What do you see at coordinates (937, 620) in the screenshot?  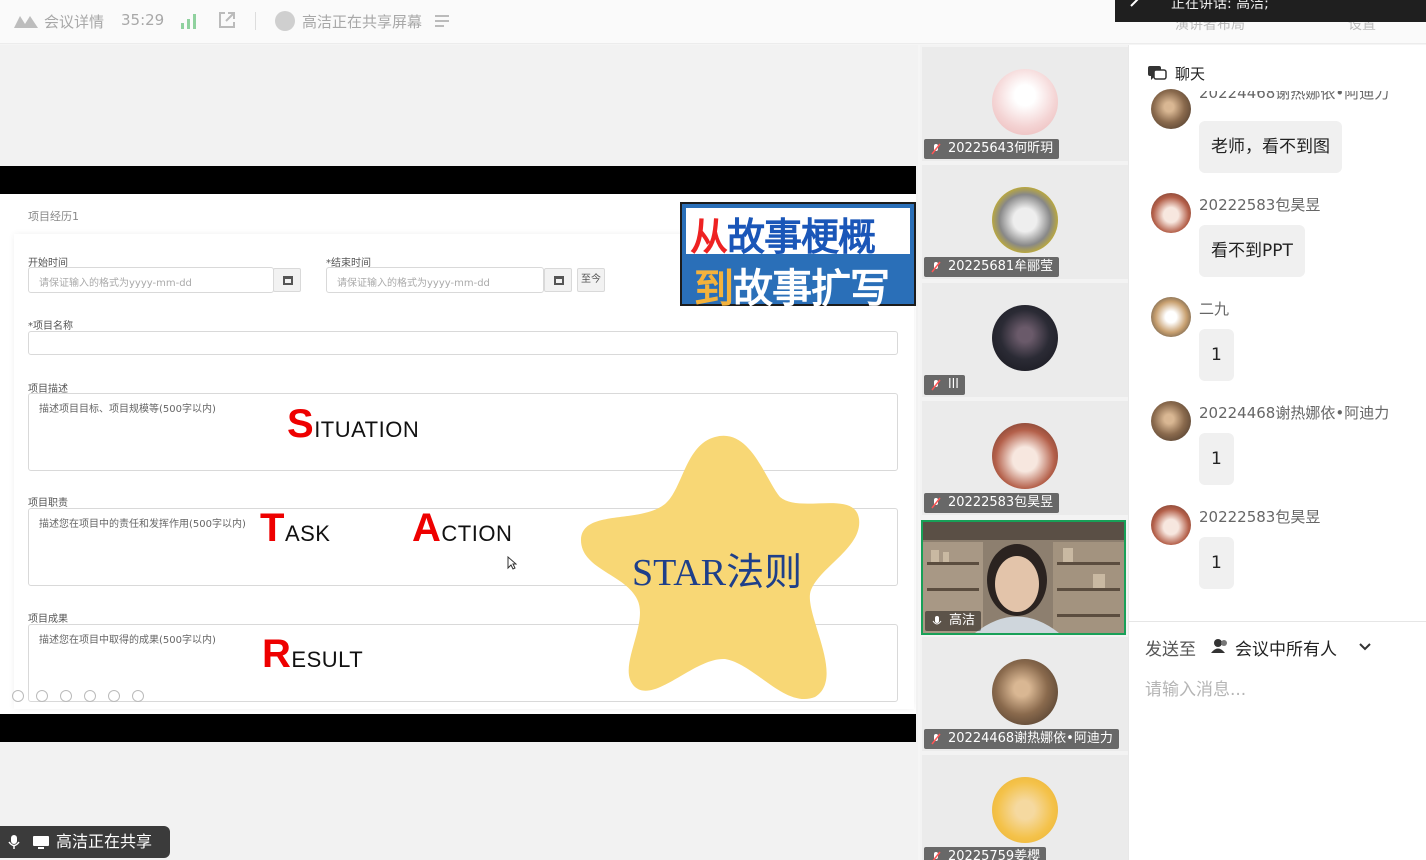 I see `mic-active-icon` at bounding box center [937, 620].